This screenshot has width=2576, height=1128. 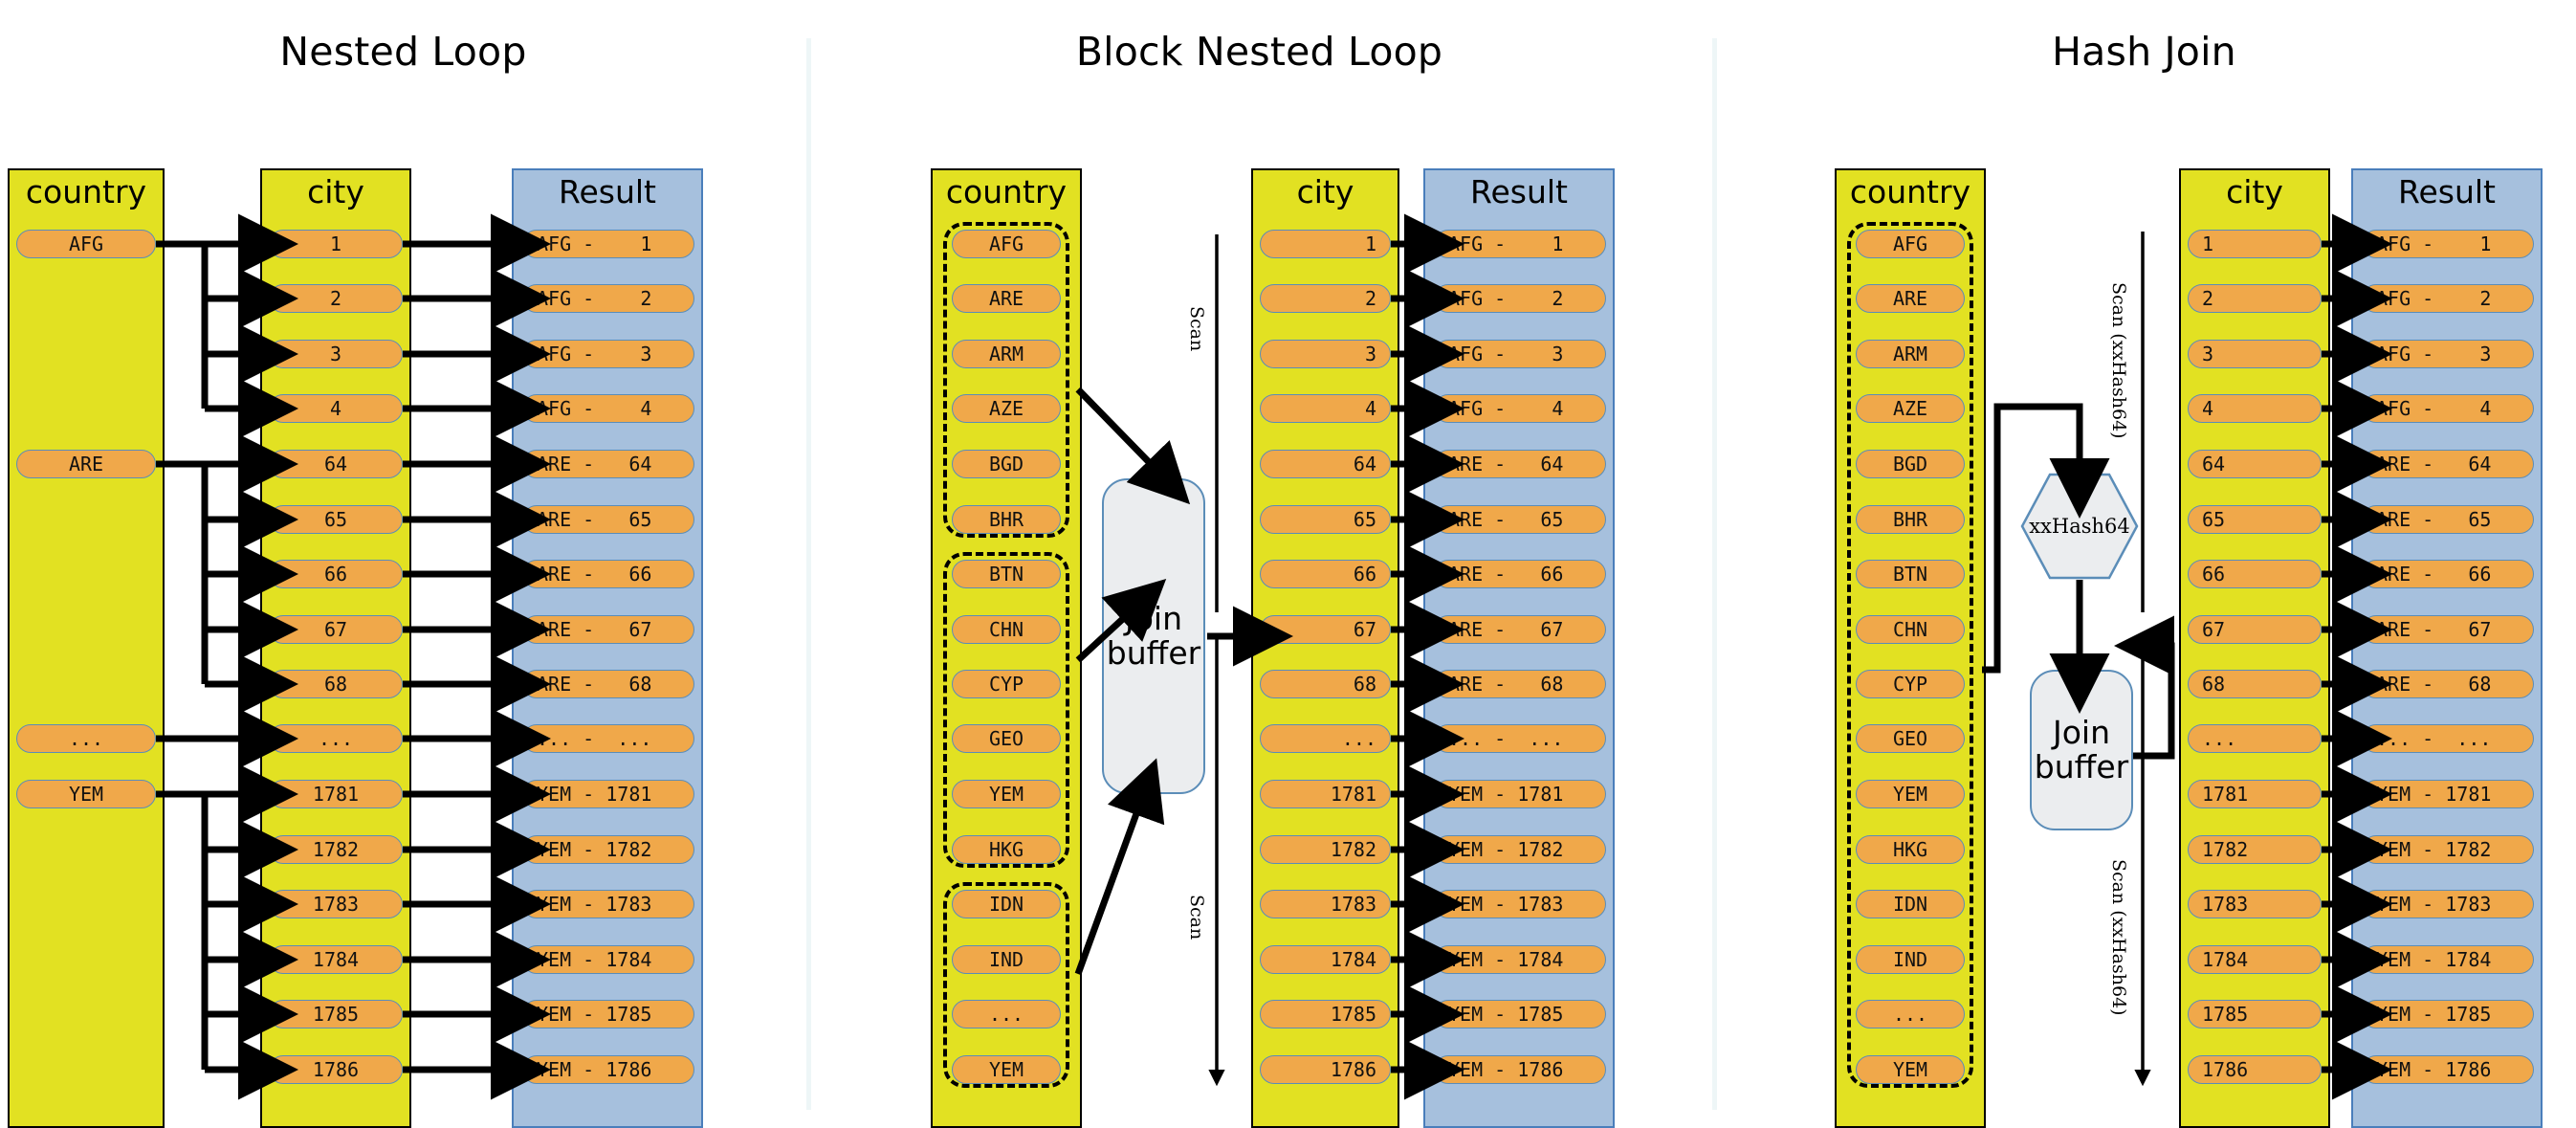 What do you see at coordinates (1006, 409) in the screenshot?
I see `p2-country-row: AZE` at bounding box center [1006, 409].